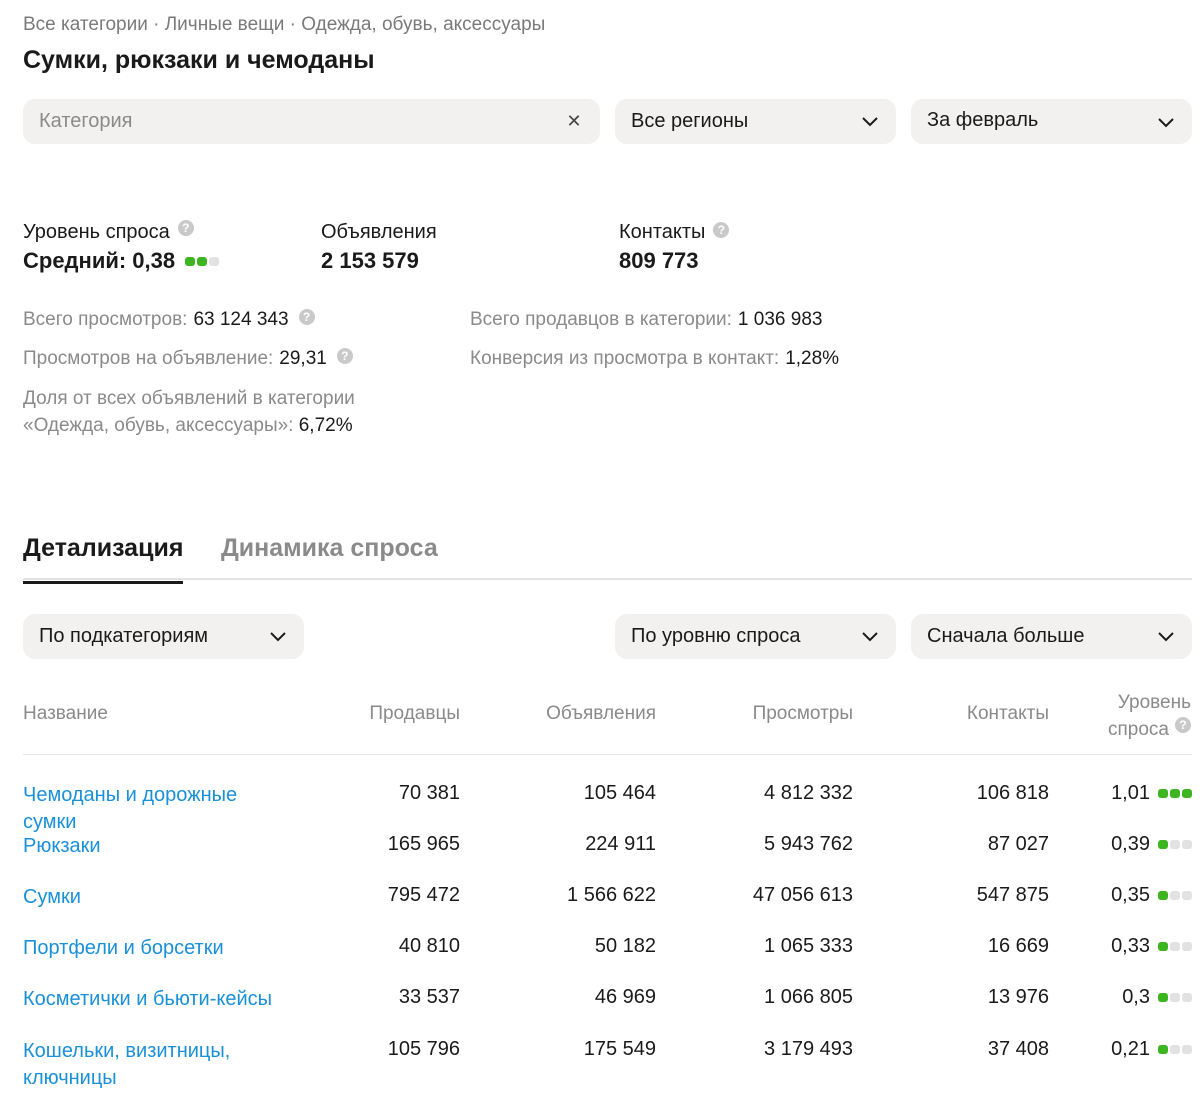 This screenshot has width=1200, height=1107. What do you see at coordinates (1012, 895) in the screenshot?
I see `contacts-cell: 547 875` at bounding box center [1012, 895].